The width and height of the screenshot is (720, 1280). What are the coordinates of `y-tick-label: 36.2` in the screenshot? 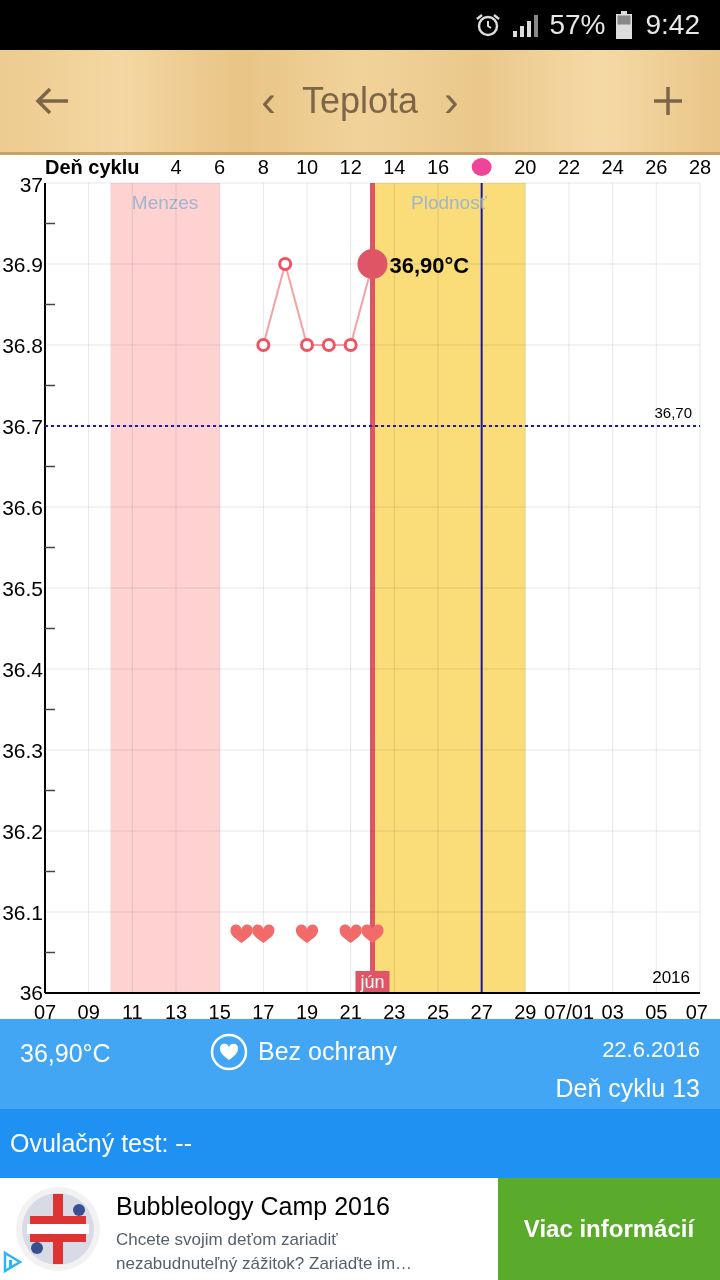 It's located at (22, 831).